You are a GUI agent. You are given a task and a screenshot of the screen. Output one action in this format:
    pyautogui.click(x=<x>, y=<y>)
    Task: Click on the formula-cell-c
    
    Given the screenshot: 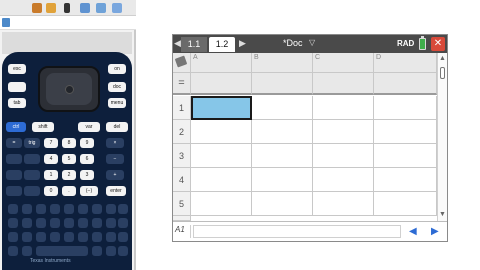 What is the action you would take?
    pyautogui.click(x=343, y=84)
    